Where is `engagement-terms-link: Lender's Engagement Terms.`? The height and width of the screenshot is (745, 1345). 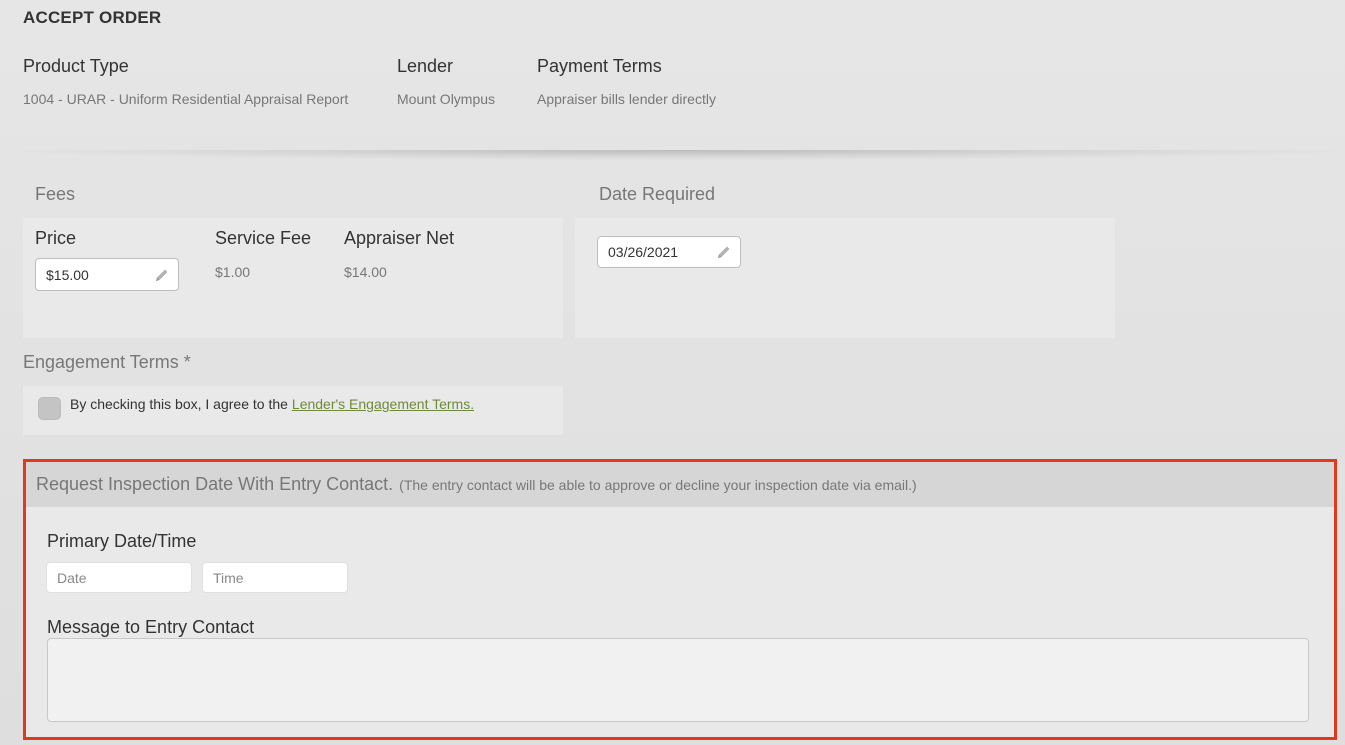 engagement-terms-link: Lender's Engagement Terms. is located at coordinates (383, 404).